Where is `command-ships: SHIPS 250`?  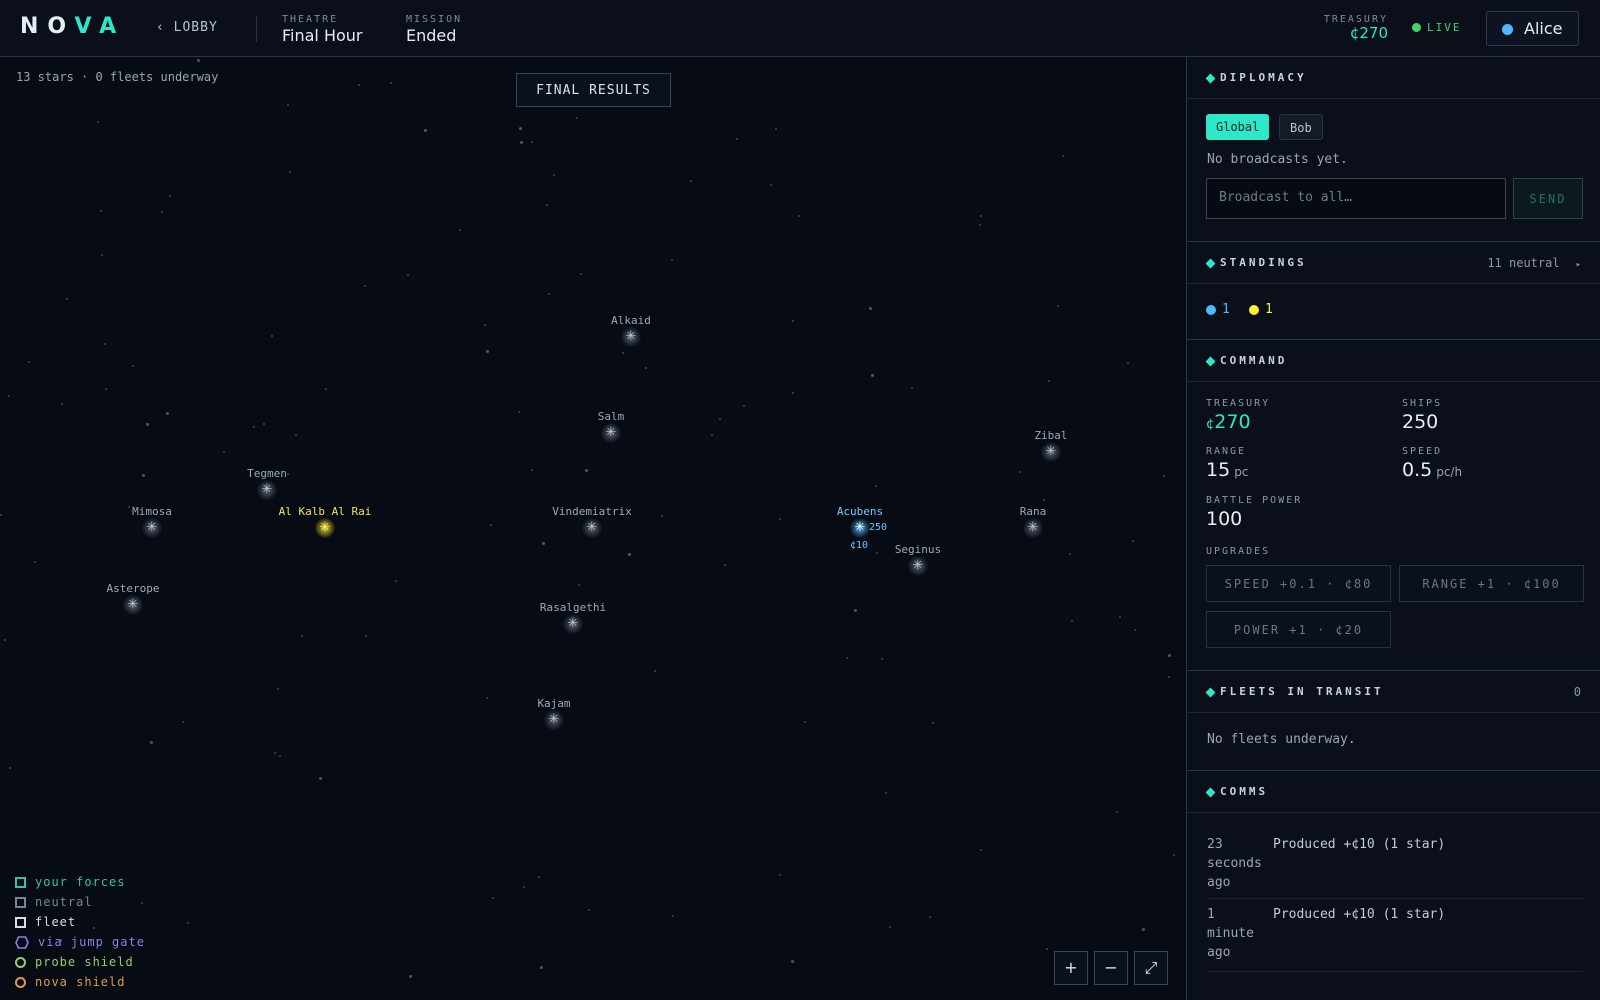 command-ships: SHIPS 250 is located at coordinates (1422, 415).